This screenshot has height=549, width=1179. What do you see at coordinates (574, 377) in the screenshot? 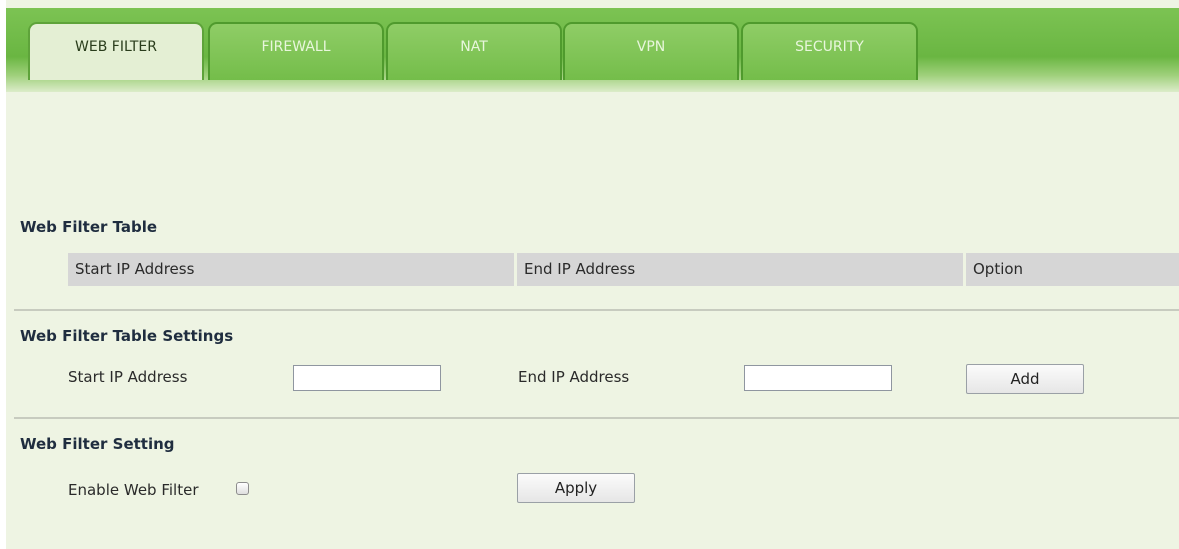
I see `end-ip-label: End IP Address` at bounding box center [574, 377].